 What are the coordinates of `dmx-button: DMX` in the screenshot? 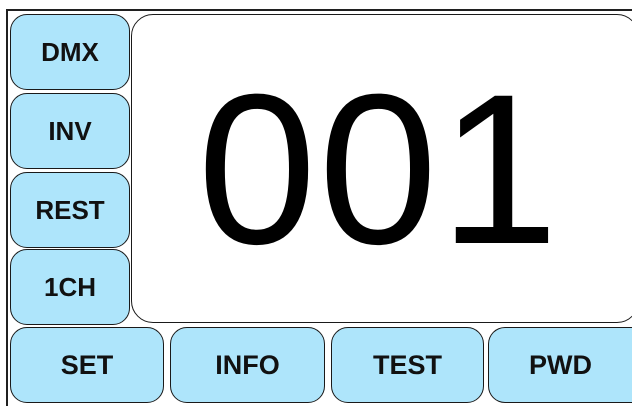 It's located at (70, 52).